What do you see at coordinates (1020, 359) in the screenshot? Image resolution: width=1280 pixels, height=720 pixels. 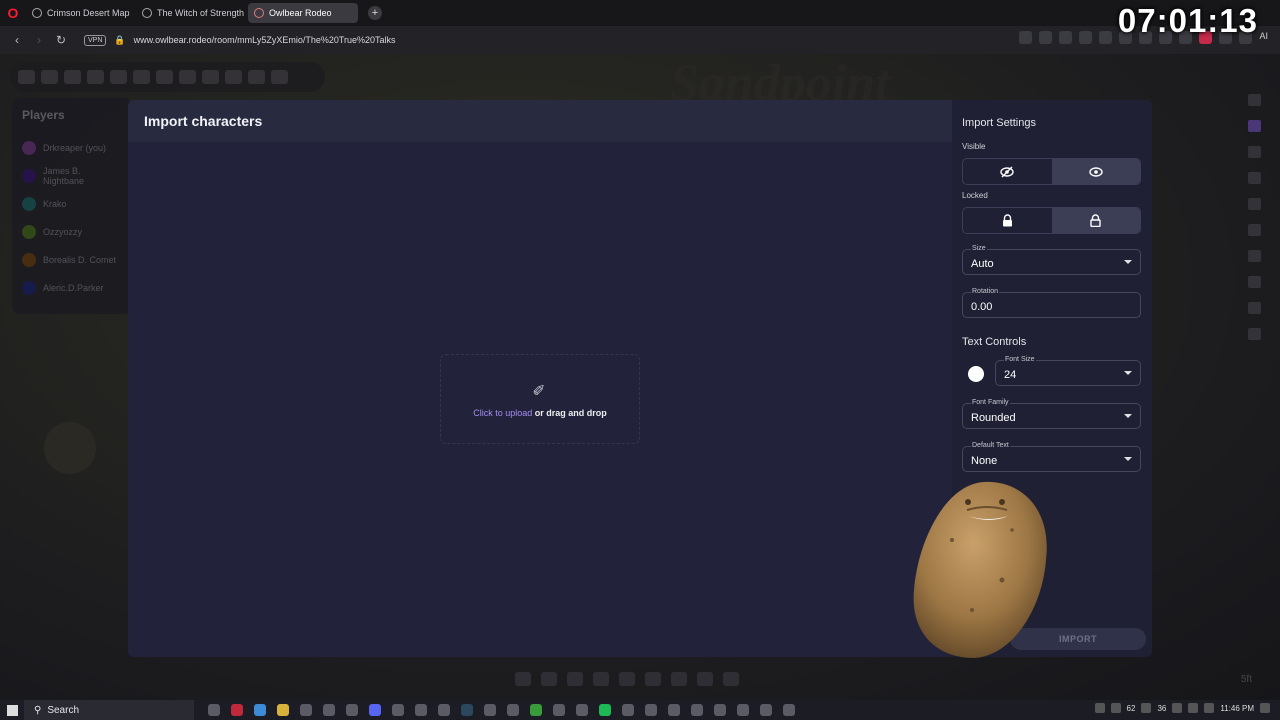 I see `font-size-label: Font Size` at bounding box center [1020, 359].